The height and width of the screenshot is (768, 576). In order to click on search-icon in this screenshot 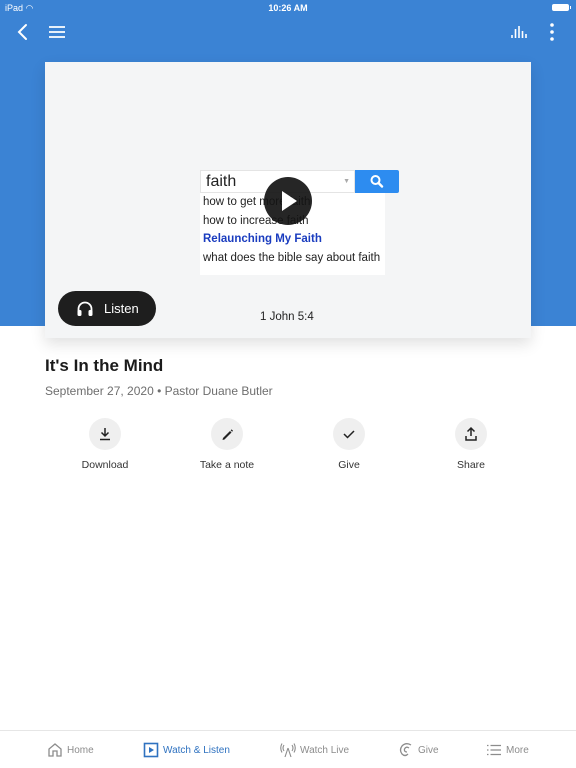, I will do `click(377, 181)`.